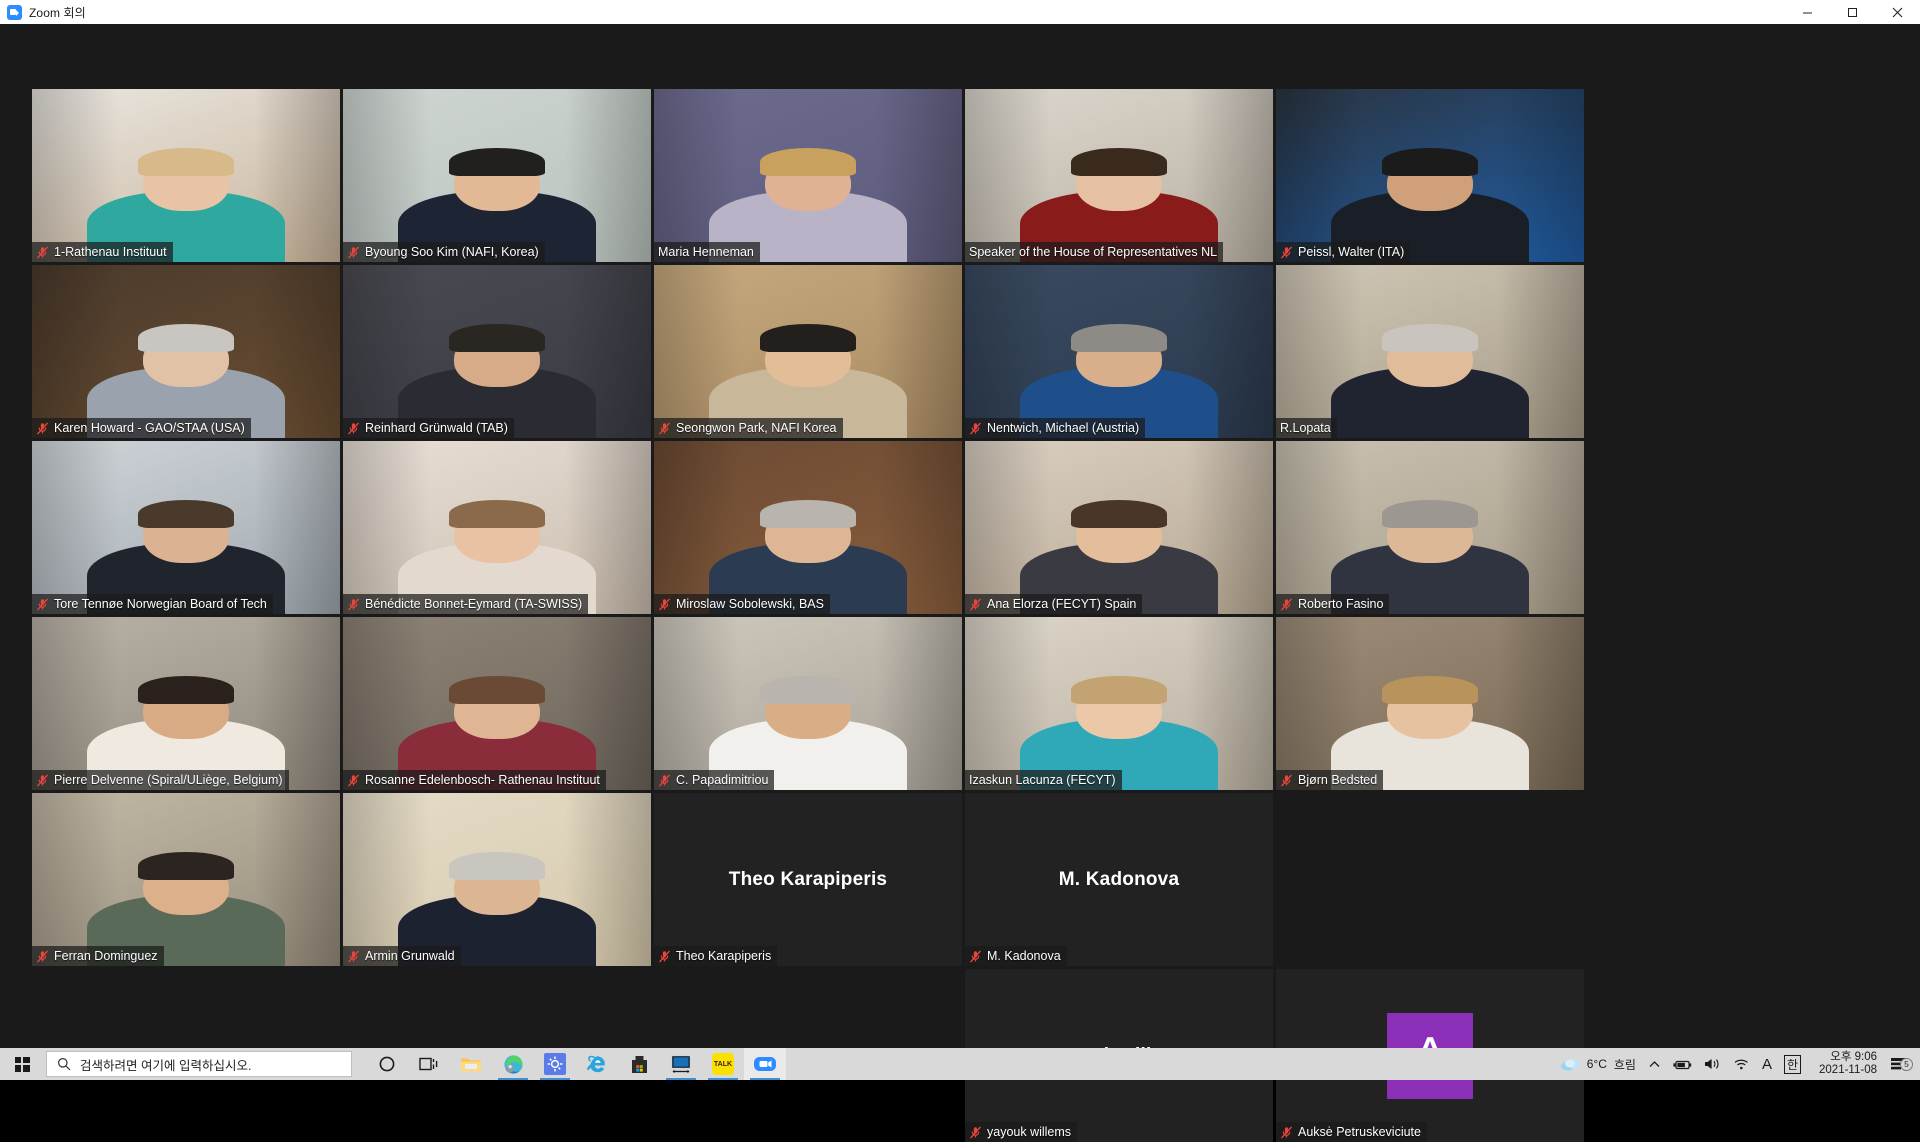  What do you see at coordinates (1332, 604) in the screenshot?
I see `participant-name-bar: Roberto Fasino` at bounding box center [1332, 604].